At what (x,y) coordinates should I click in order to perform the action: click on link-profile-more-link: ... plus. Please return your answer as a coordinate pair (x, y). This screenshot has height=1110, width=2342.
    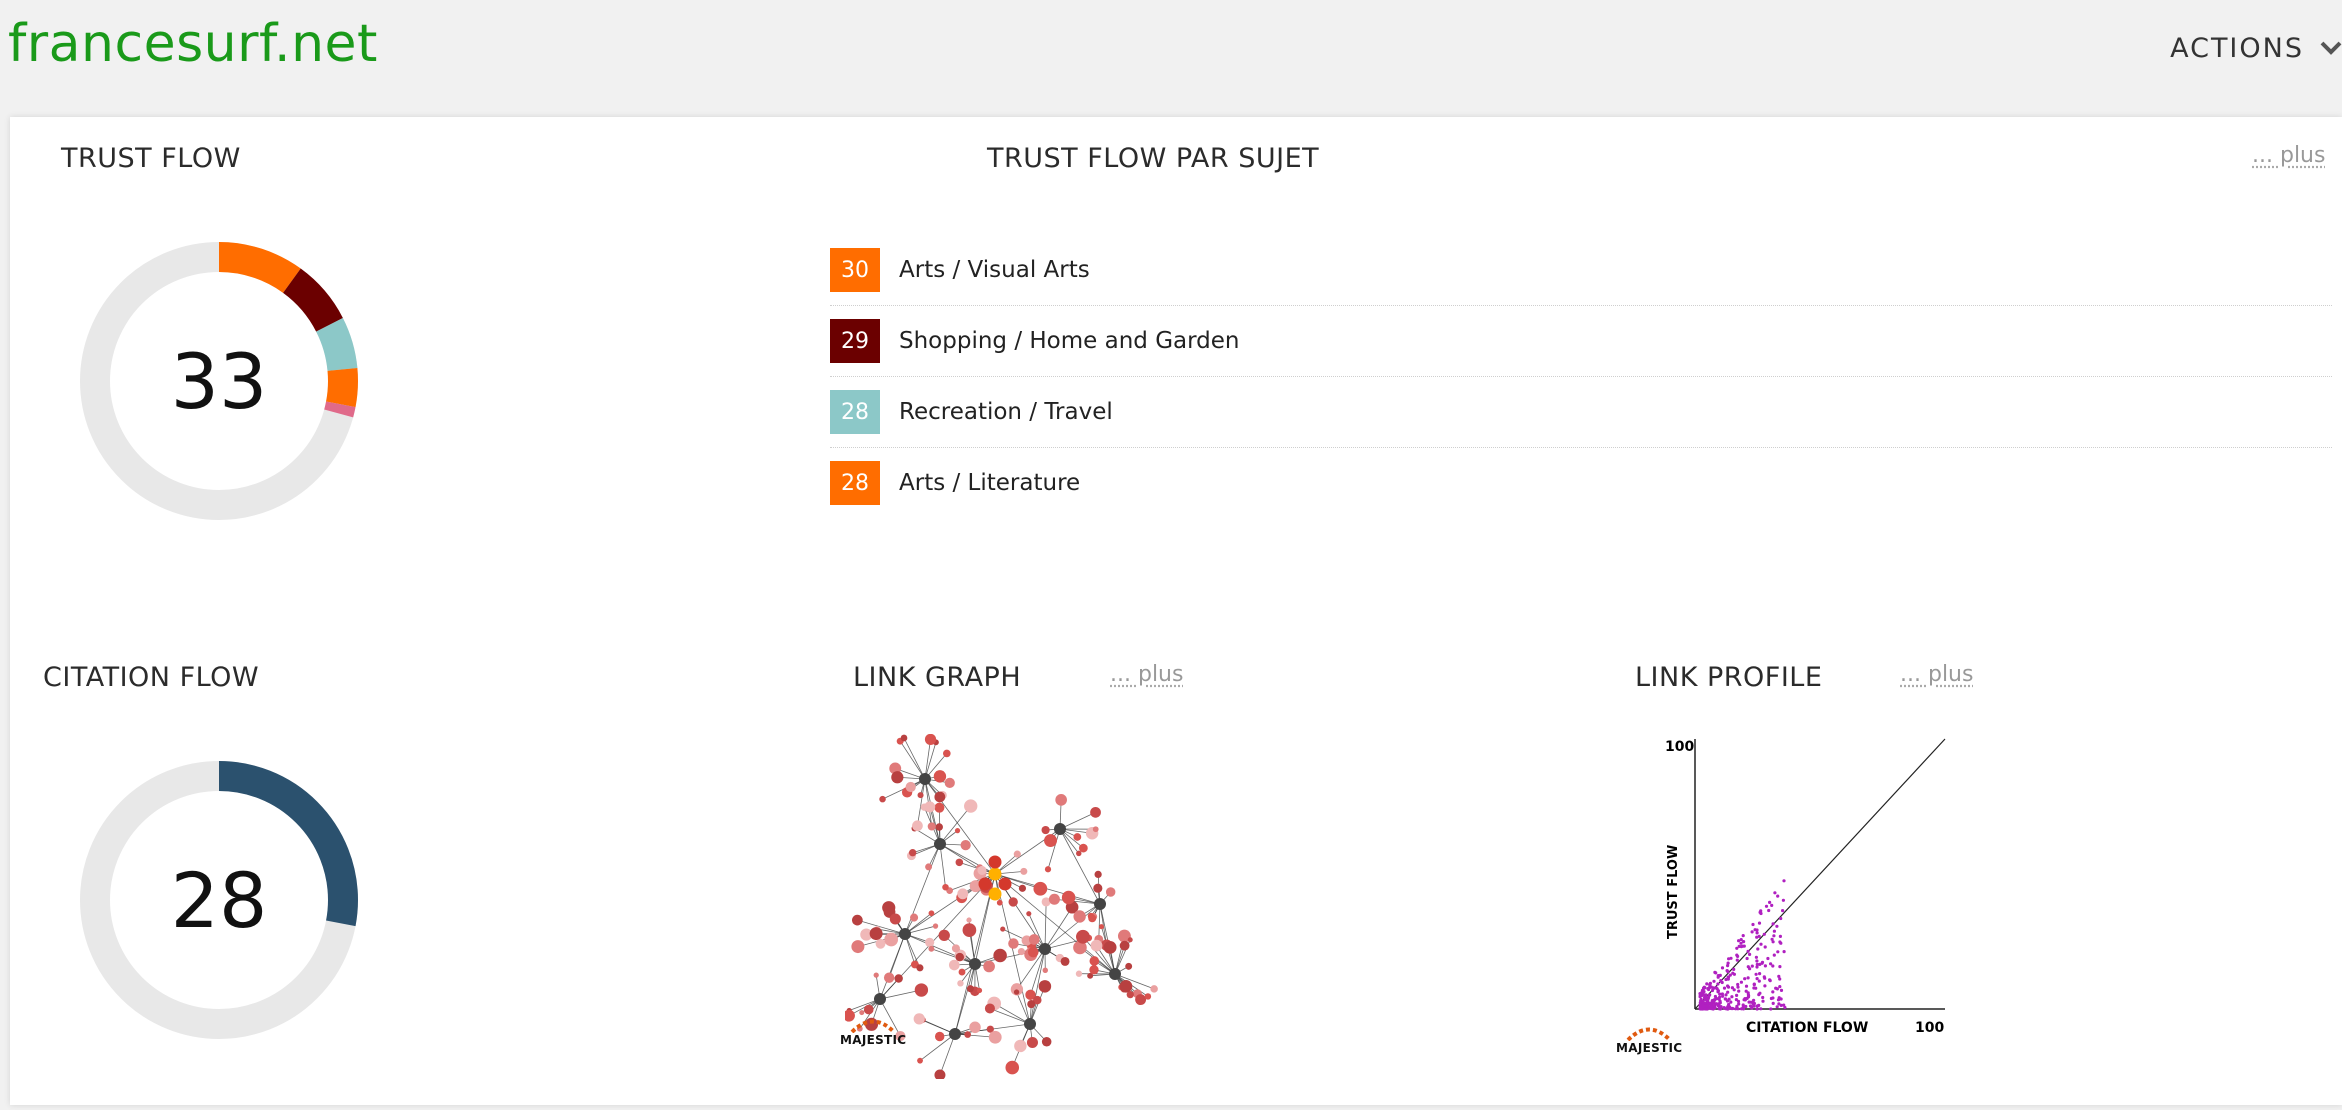
    Looking at the image, I should click on (1936, 674).